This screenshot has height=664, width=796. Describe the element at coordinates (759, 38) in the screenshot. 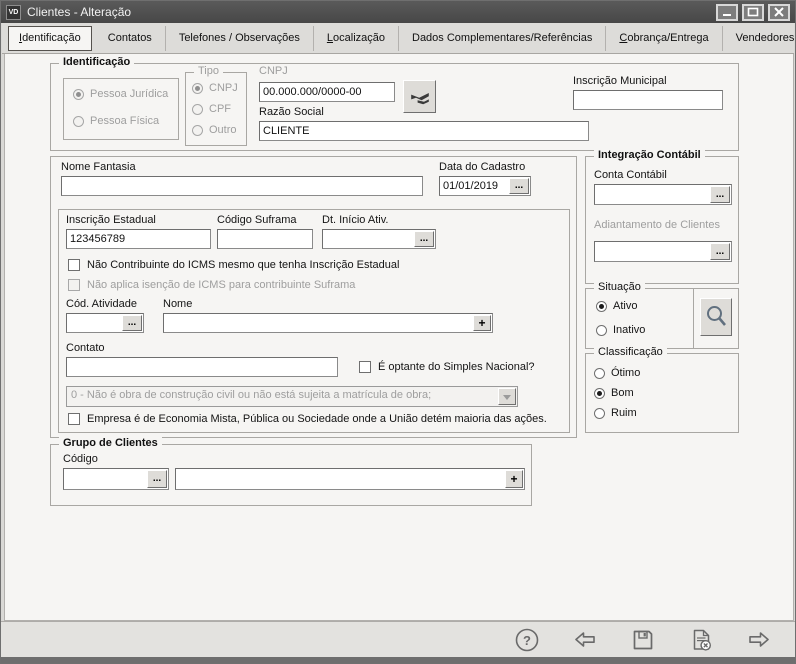

I see `tab-vendedores: Vendedores` at that location.